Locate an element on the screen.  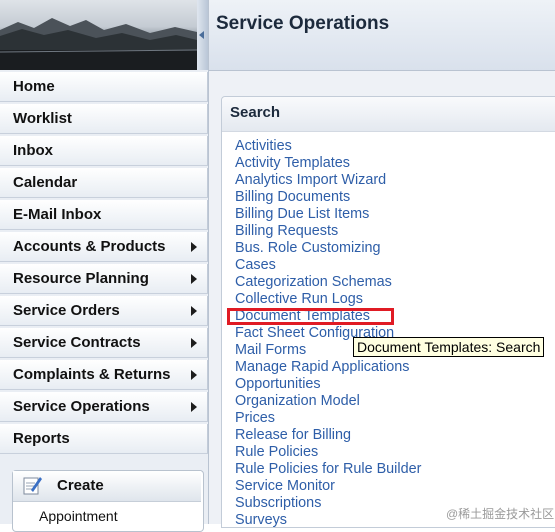
nav-item-e-mail-inbox: E-Mail Inbox is located at coordinates (104, 215).